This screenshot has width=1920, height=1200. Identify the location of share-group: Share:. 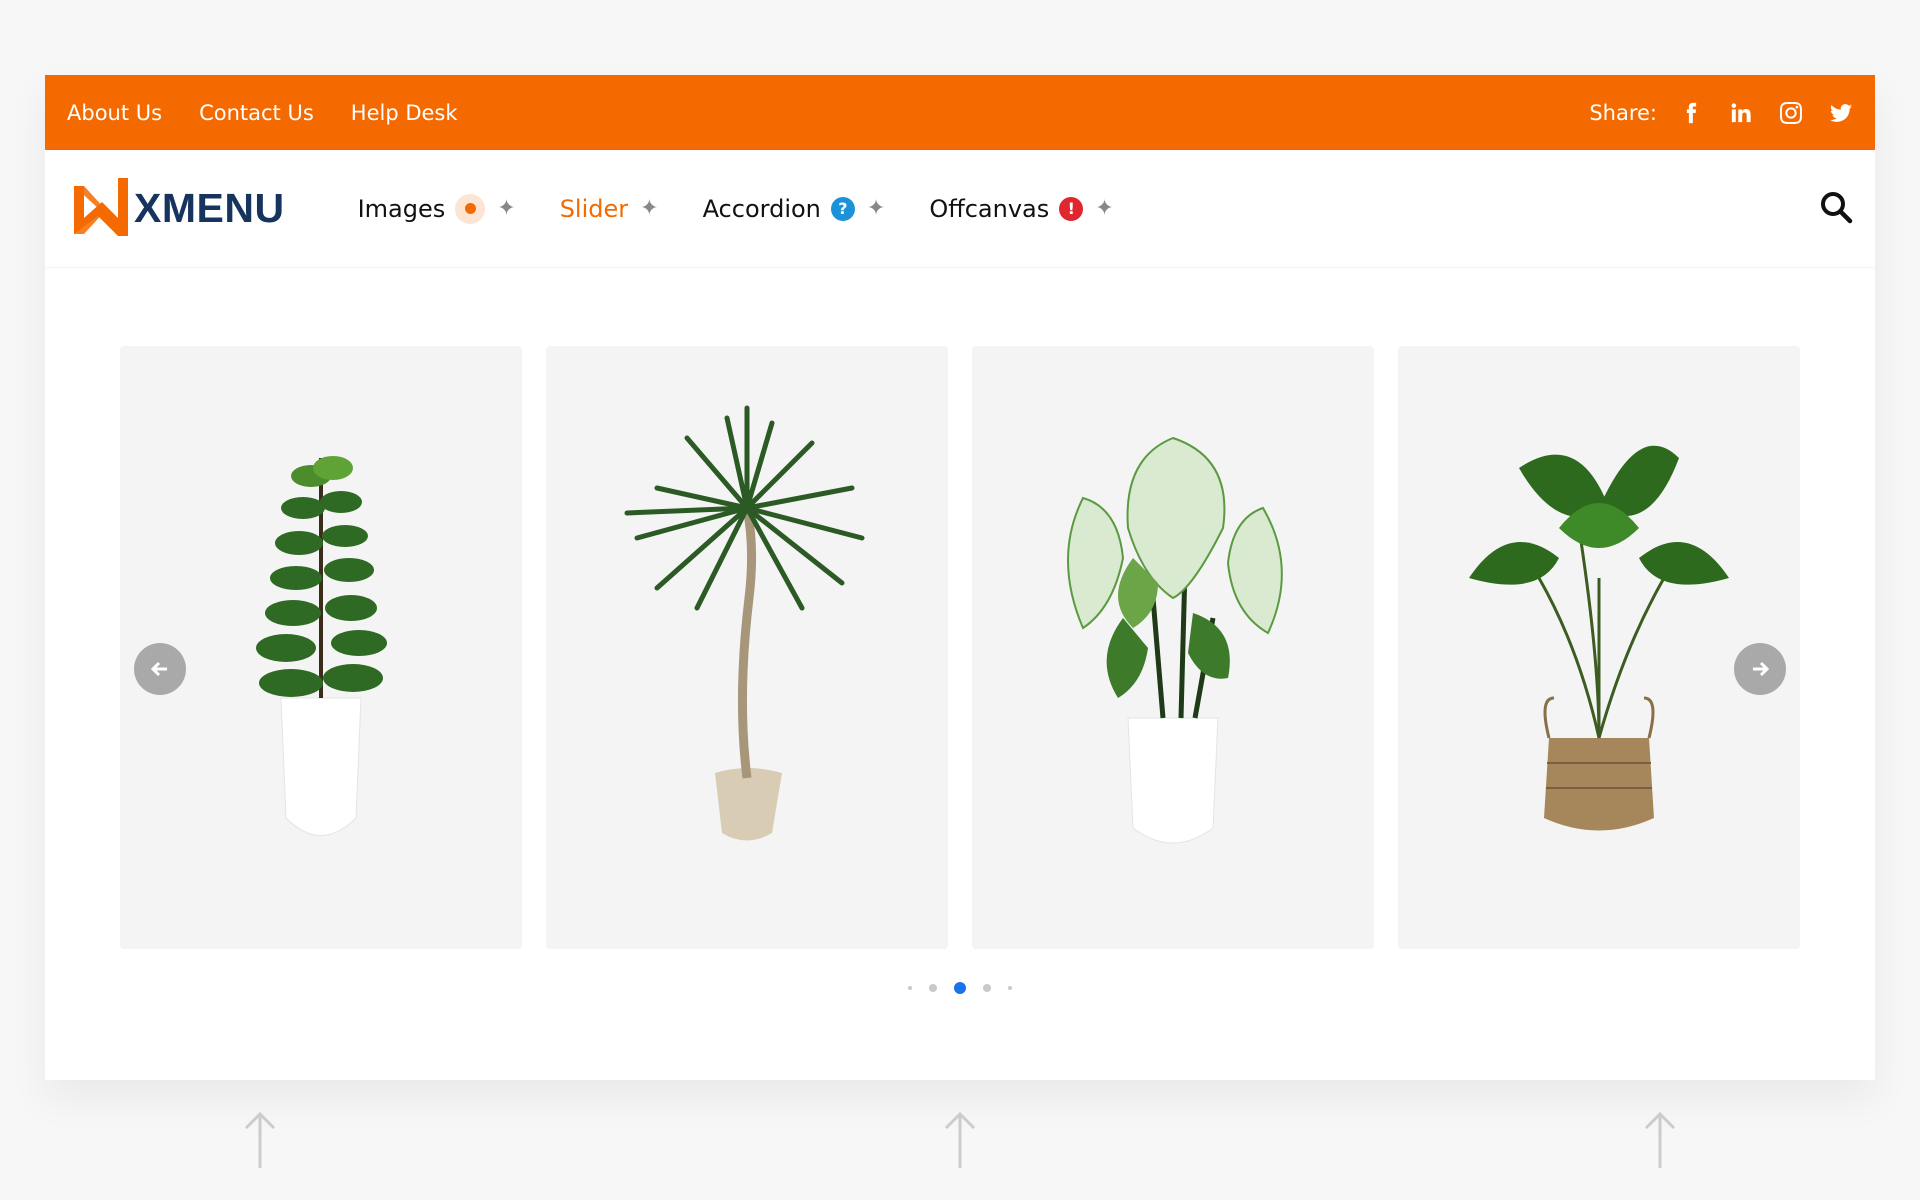
(1721, 113).